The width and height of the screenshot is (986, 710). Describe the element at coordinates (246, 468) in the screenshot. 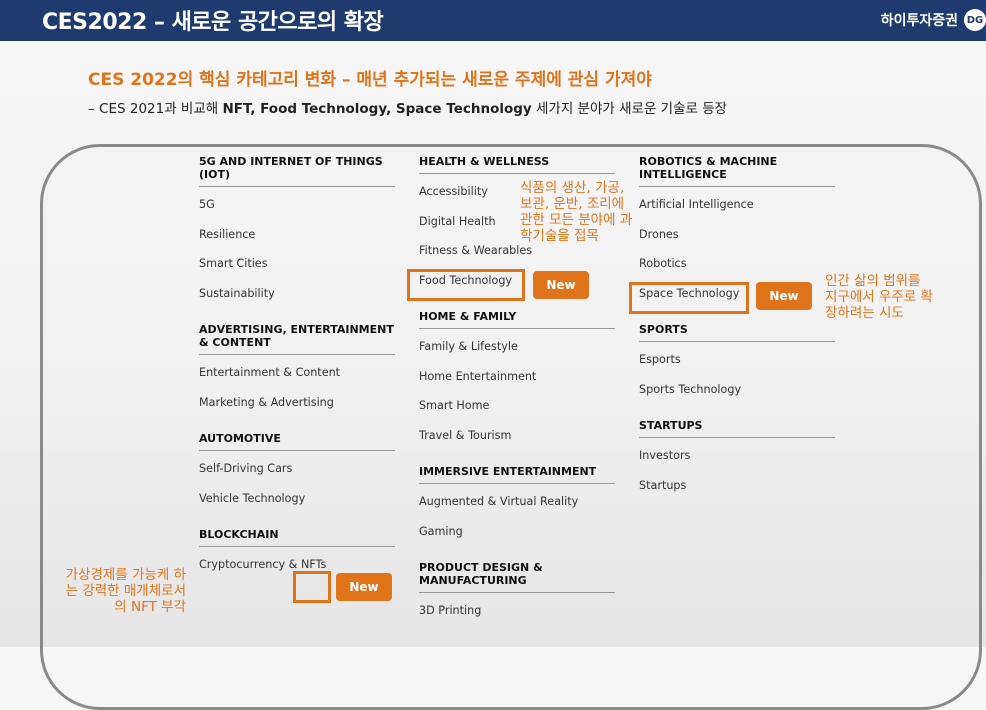

I see `category-item: Self-Driving Cars` at that location.